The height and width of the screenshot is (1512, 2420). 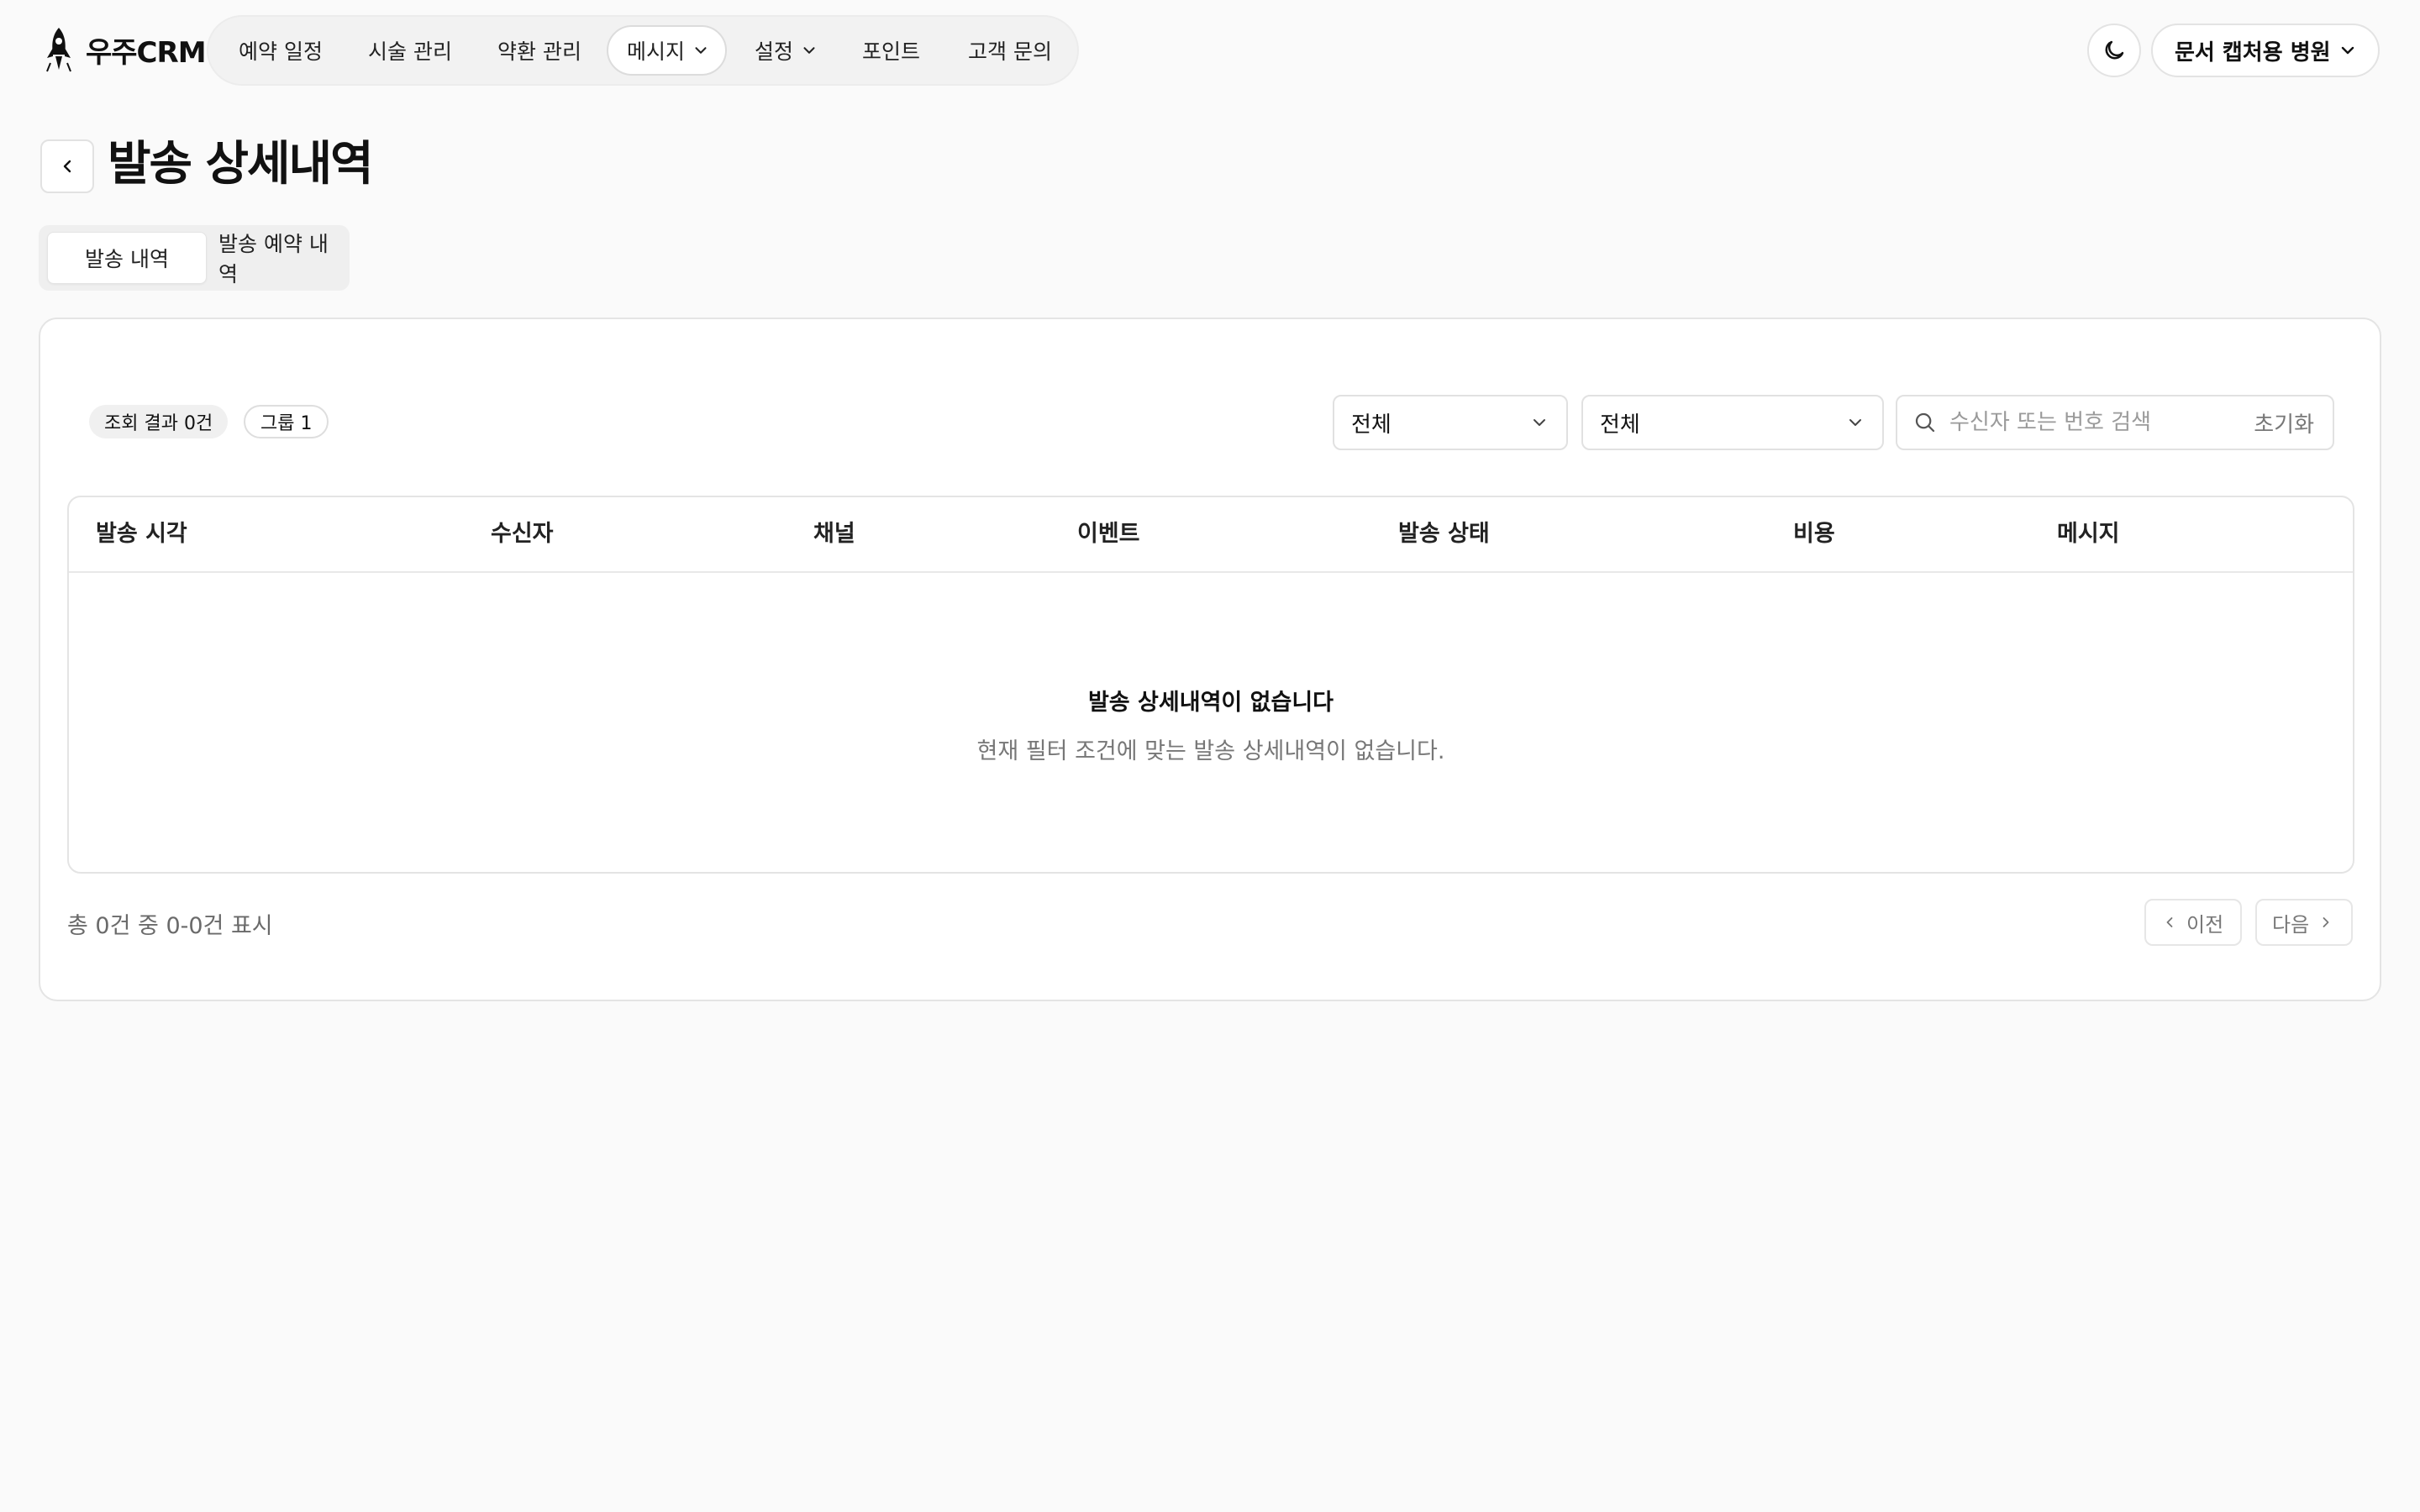 What do you see at coordinates (834, 534) in the screenshot?
I see `column-header-channel: 채널` at bounding box center [834, 534].